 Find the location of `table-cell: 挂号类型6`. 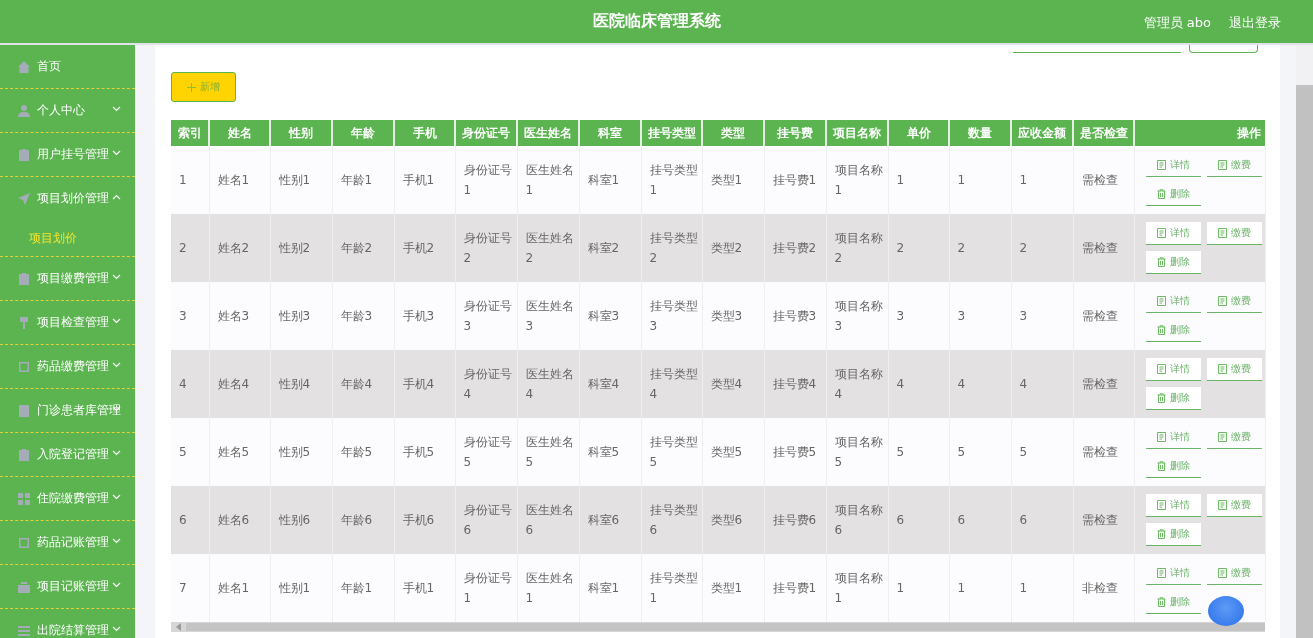

table-cell: 挂号类型6 is located at coordinates (671, 520).